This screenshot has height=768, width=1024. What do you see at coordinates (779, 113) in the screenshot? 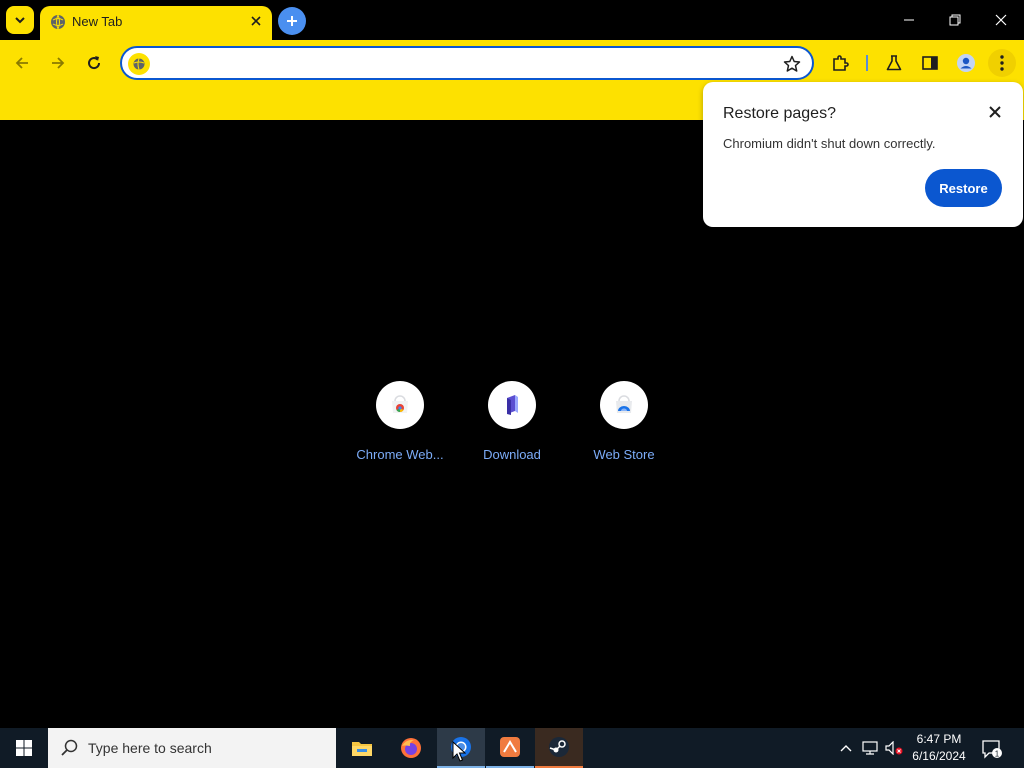
I see `dialog-title: Restore pages?` at bounding box center [779, 113].